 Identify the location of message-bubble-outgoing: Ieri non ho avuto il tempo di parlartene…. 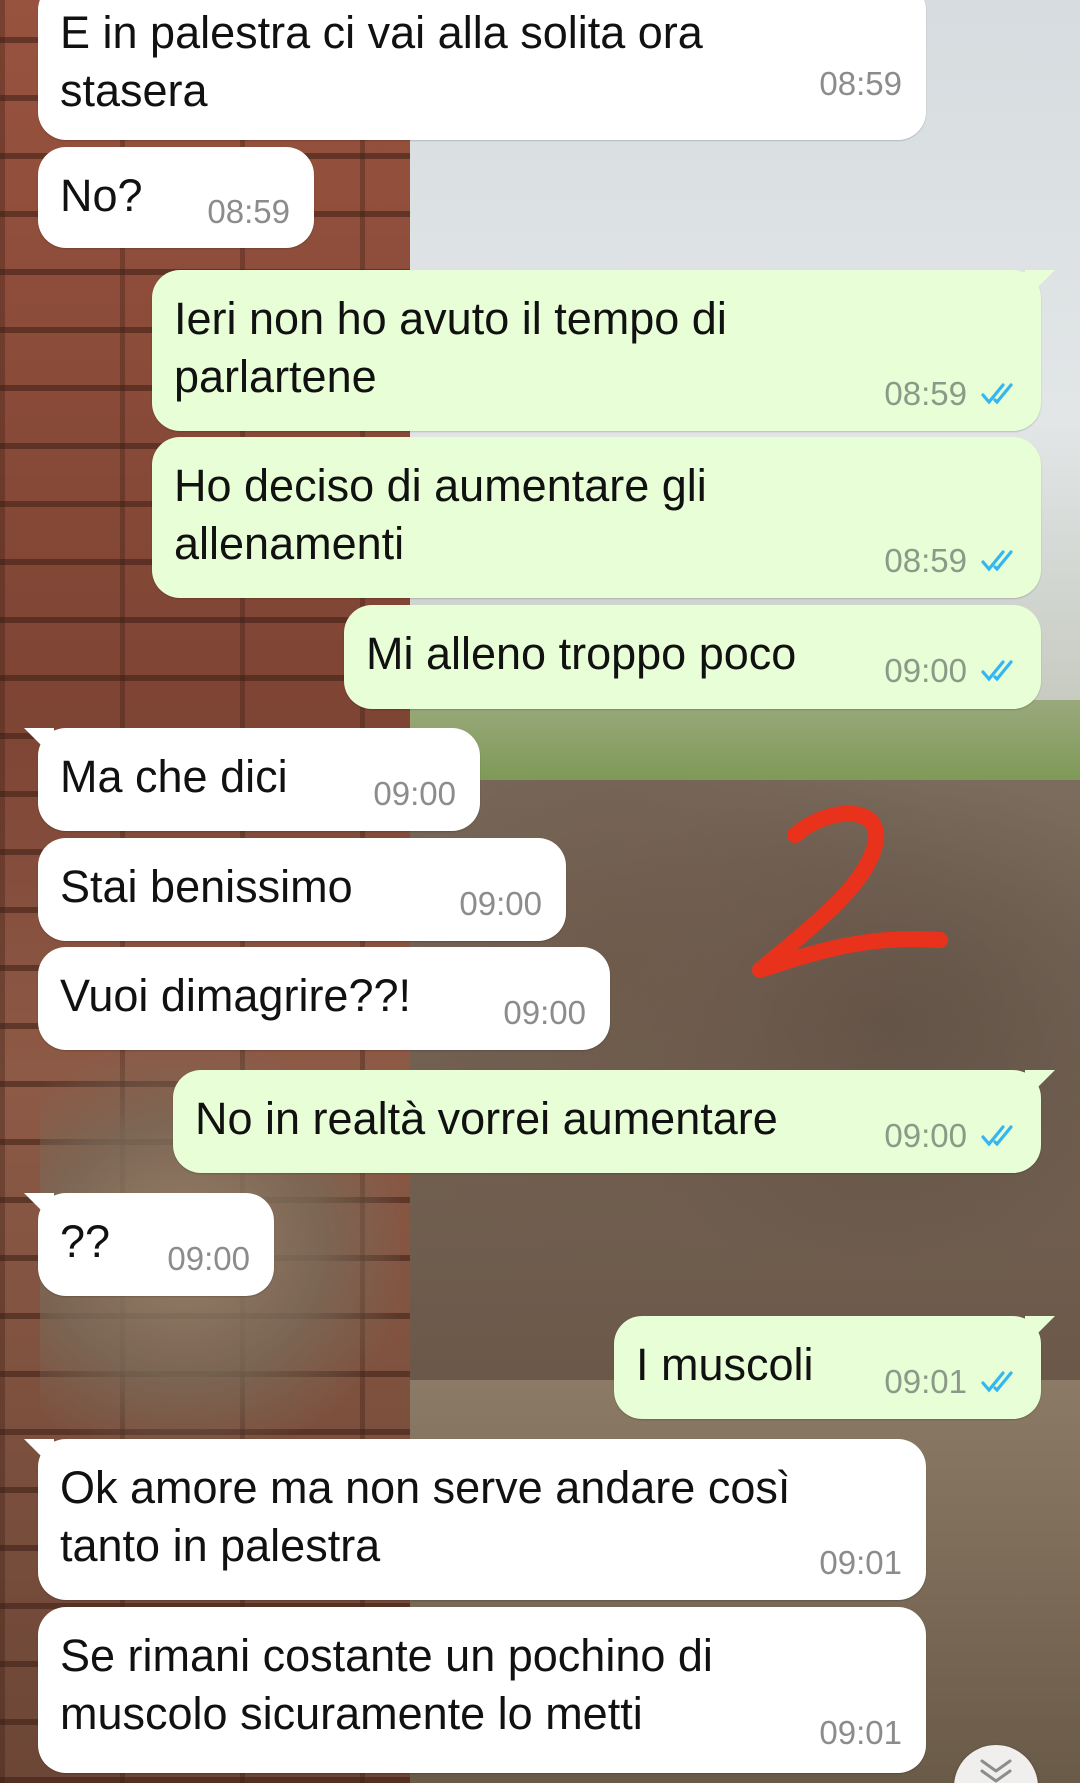
(603, 350).